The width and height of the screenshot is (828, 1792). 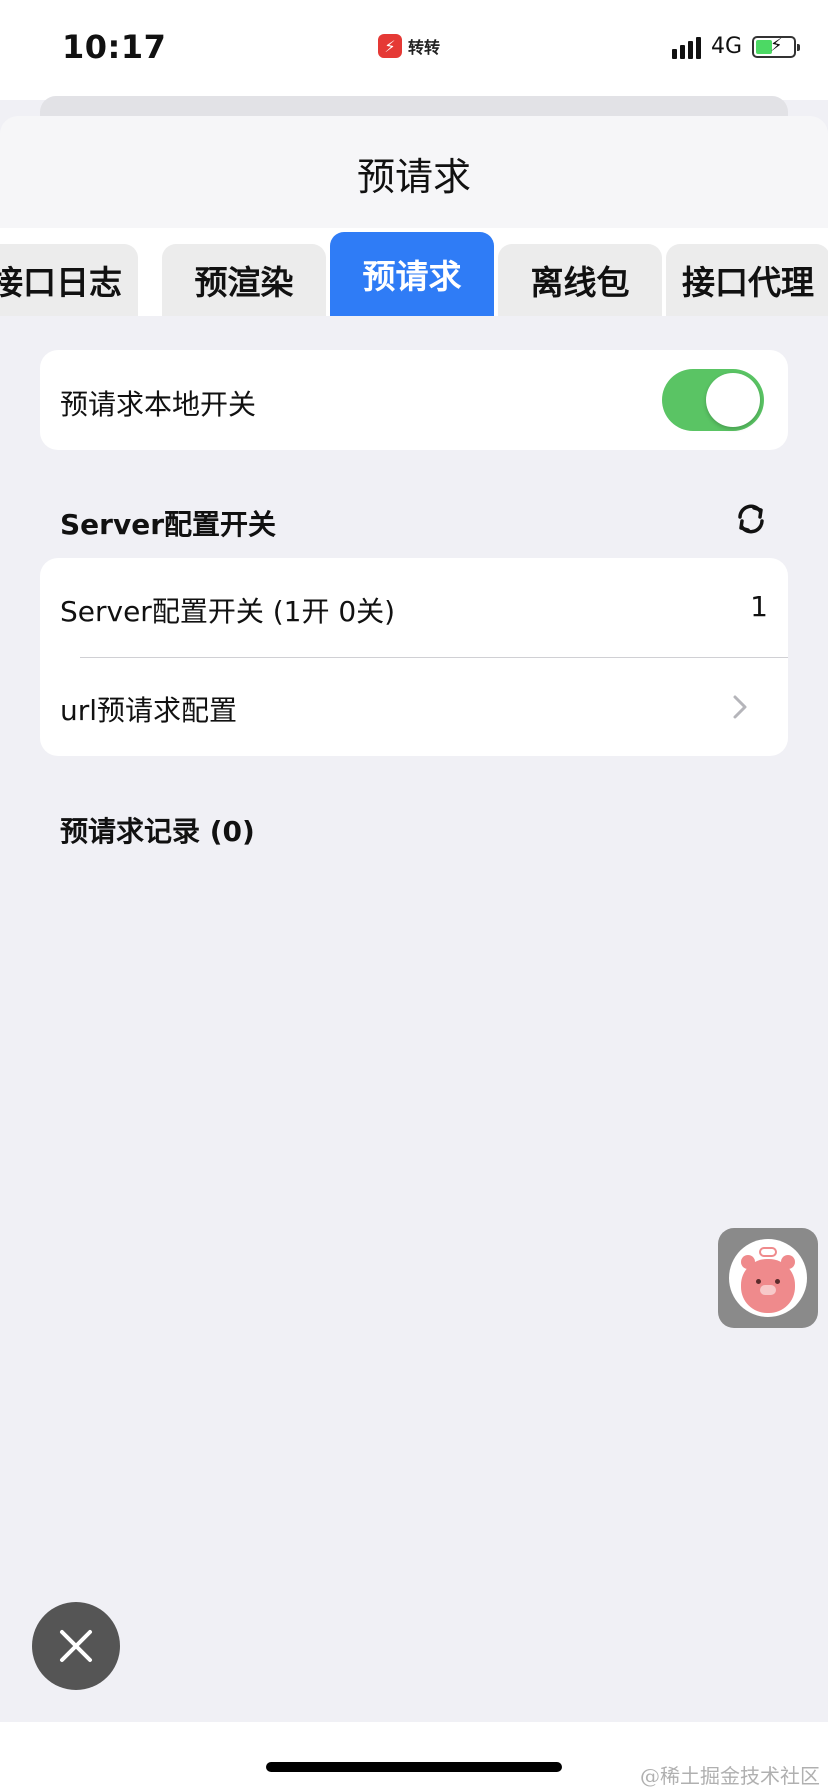 I want to click on server-section-title: Server配置开关, so click(x=168, y=524).